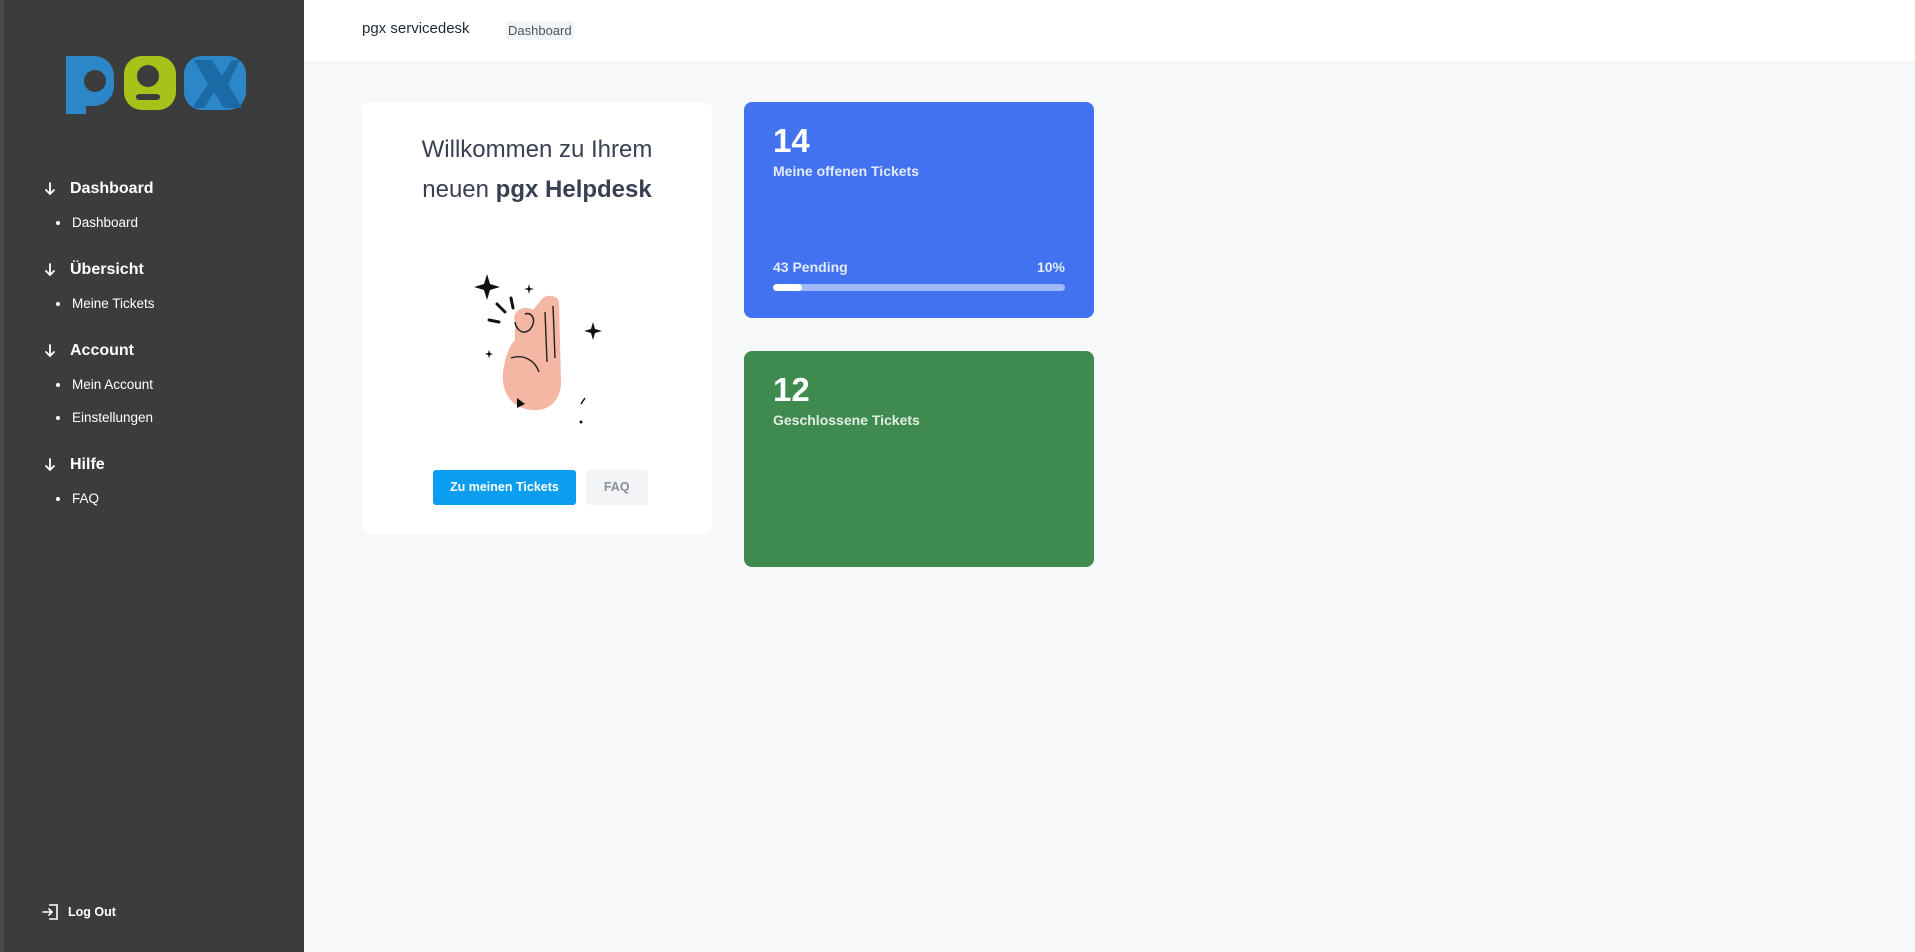 The width and height of the screenshot is (1915, 952). What do you see at coordinates (1109, 31) in the screenshot?
I see `top-bar: pgx servicedesk Dashboard` at bounding box center [1109, 31].